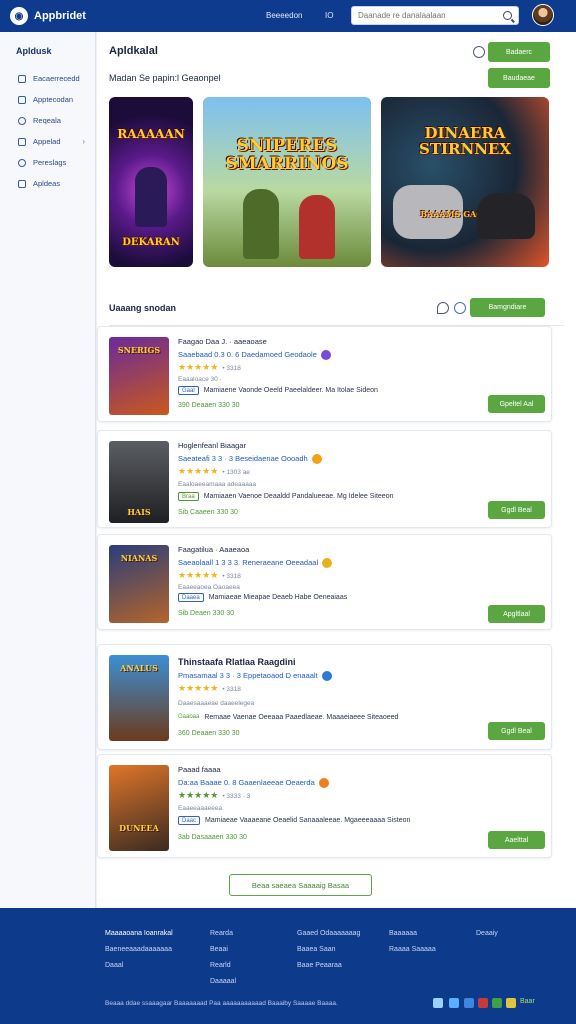  Describe the element at coordinates (139, 482) in the screenshot. I see `game-thumbnail: HAIS` at that location.